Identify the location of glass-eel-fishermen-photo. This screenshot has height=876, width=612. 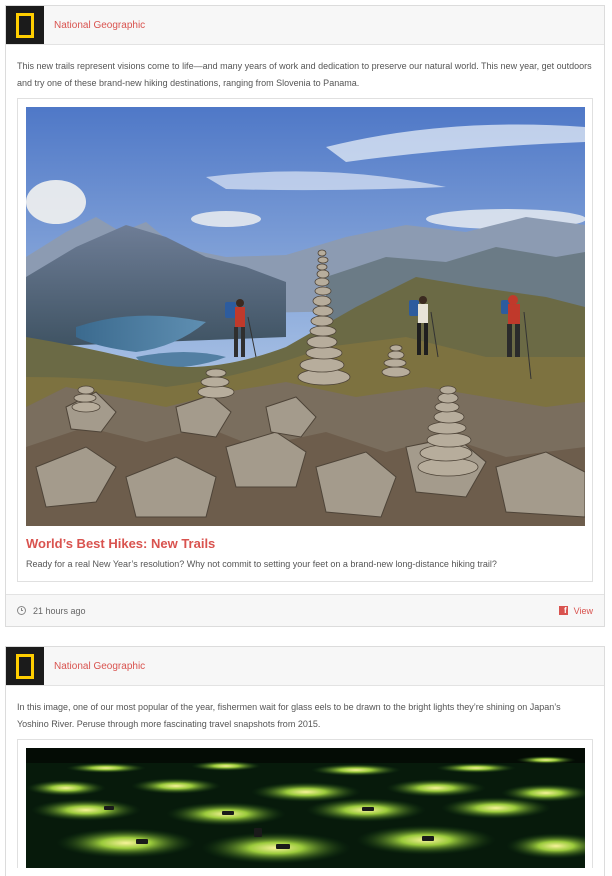
(305, 808).